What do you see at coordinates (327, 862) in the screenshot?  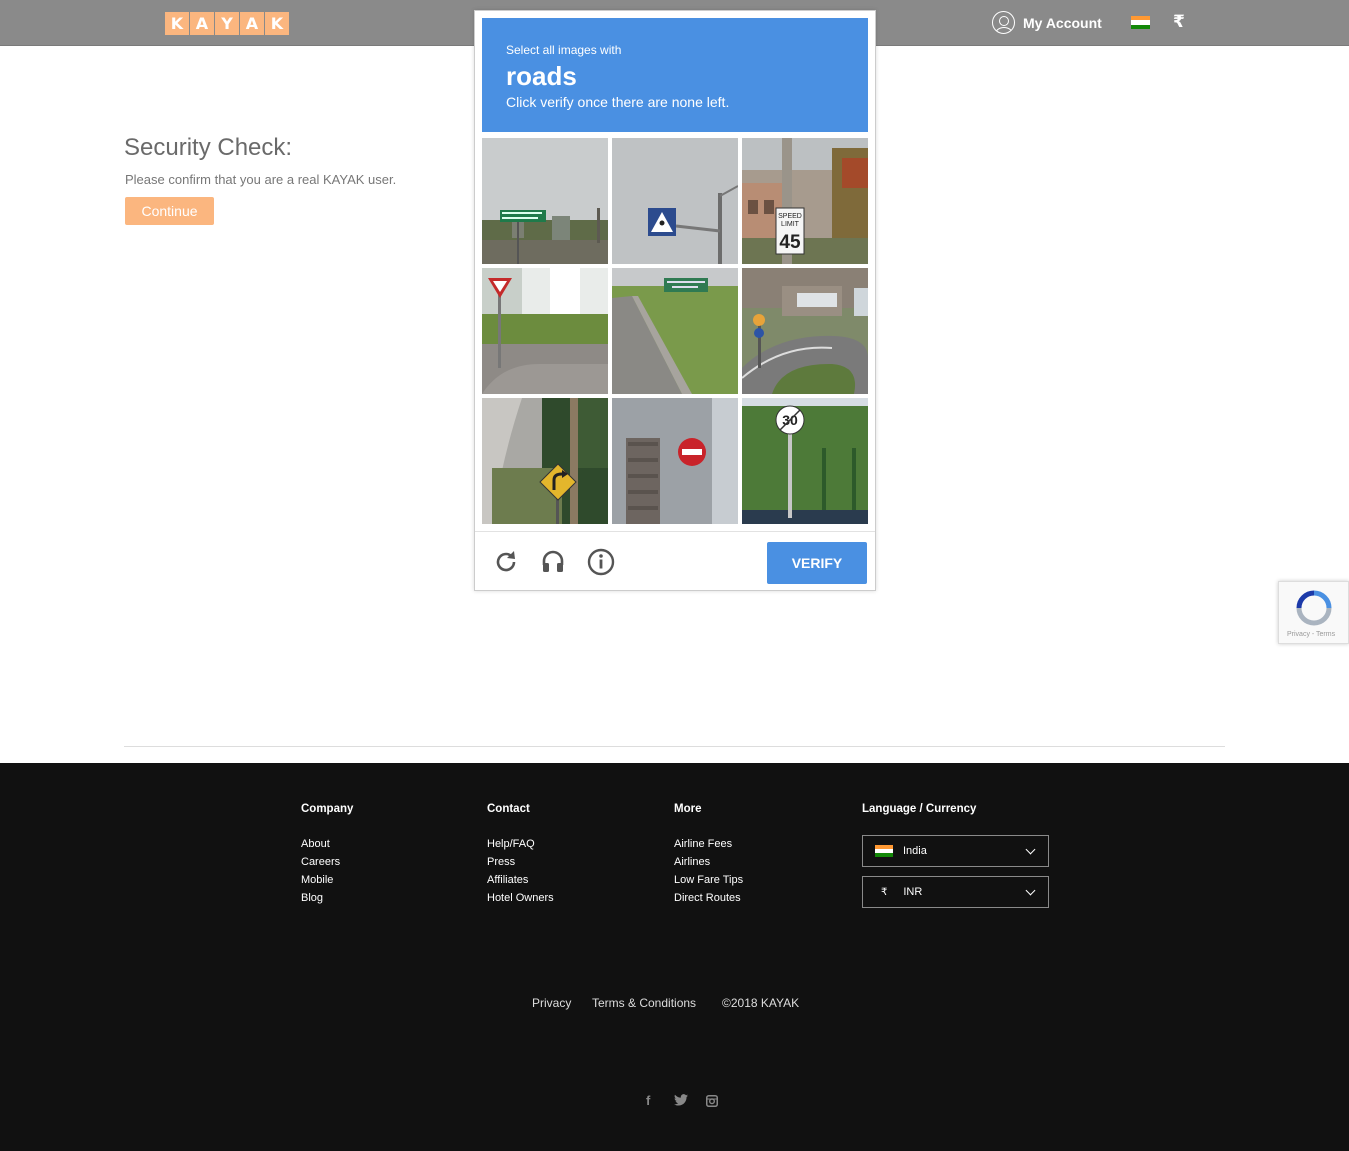 I see `footer-link-careers: Careers` at bounding box center [327, 862].